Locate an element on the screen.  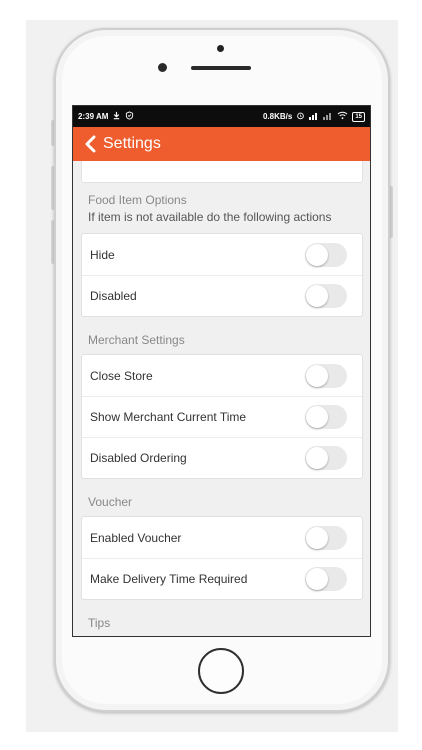
setting-label: Show Merchant Current Time is located at coordinates (168, 417).